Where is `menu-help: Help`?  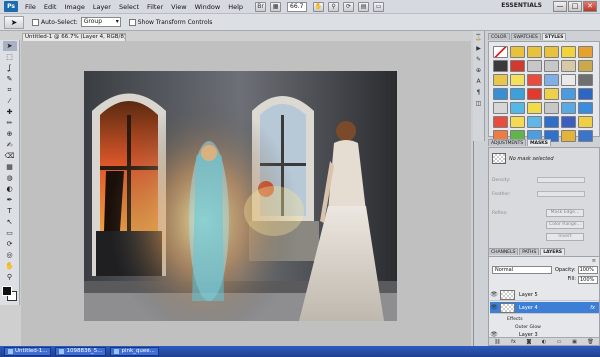 menu-help: Help is located at coordinates (235, 7).